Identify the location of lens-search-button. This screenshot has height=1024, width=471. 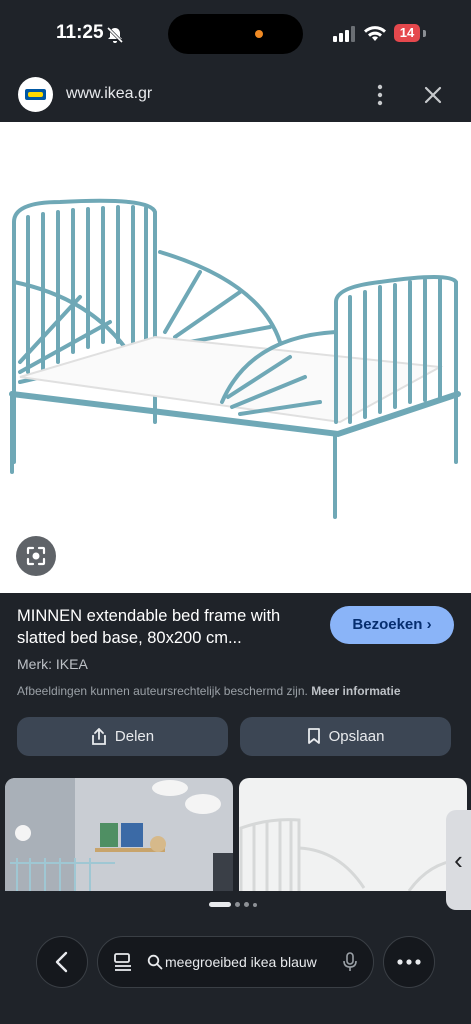
(36, 556).